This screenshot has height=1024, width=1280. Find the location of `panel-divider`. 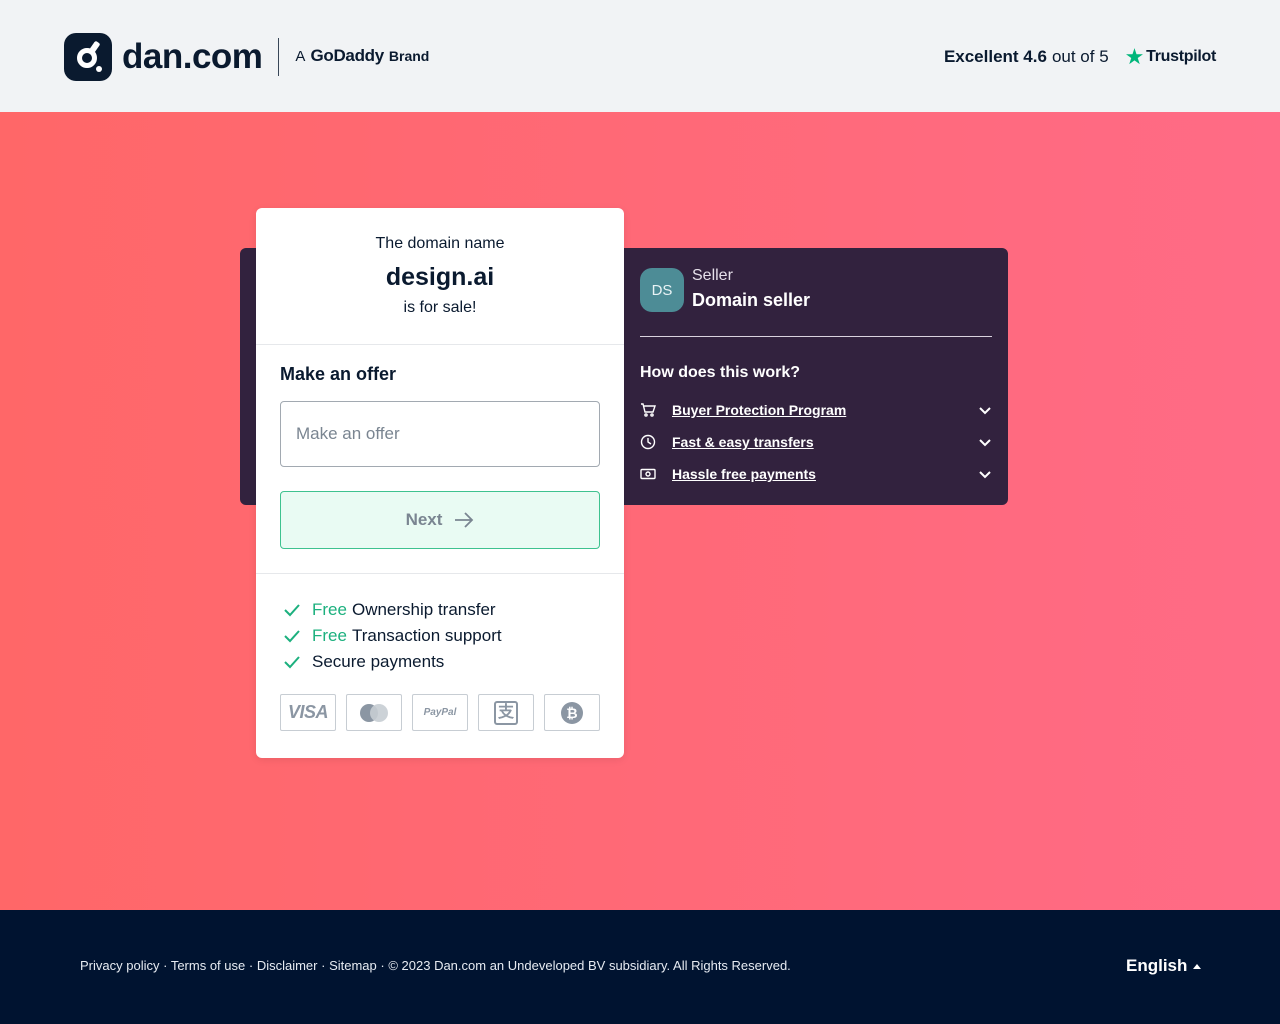

panel-divider is located at coordinates (816, 336).